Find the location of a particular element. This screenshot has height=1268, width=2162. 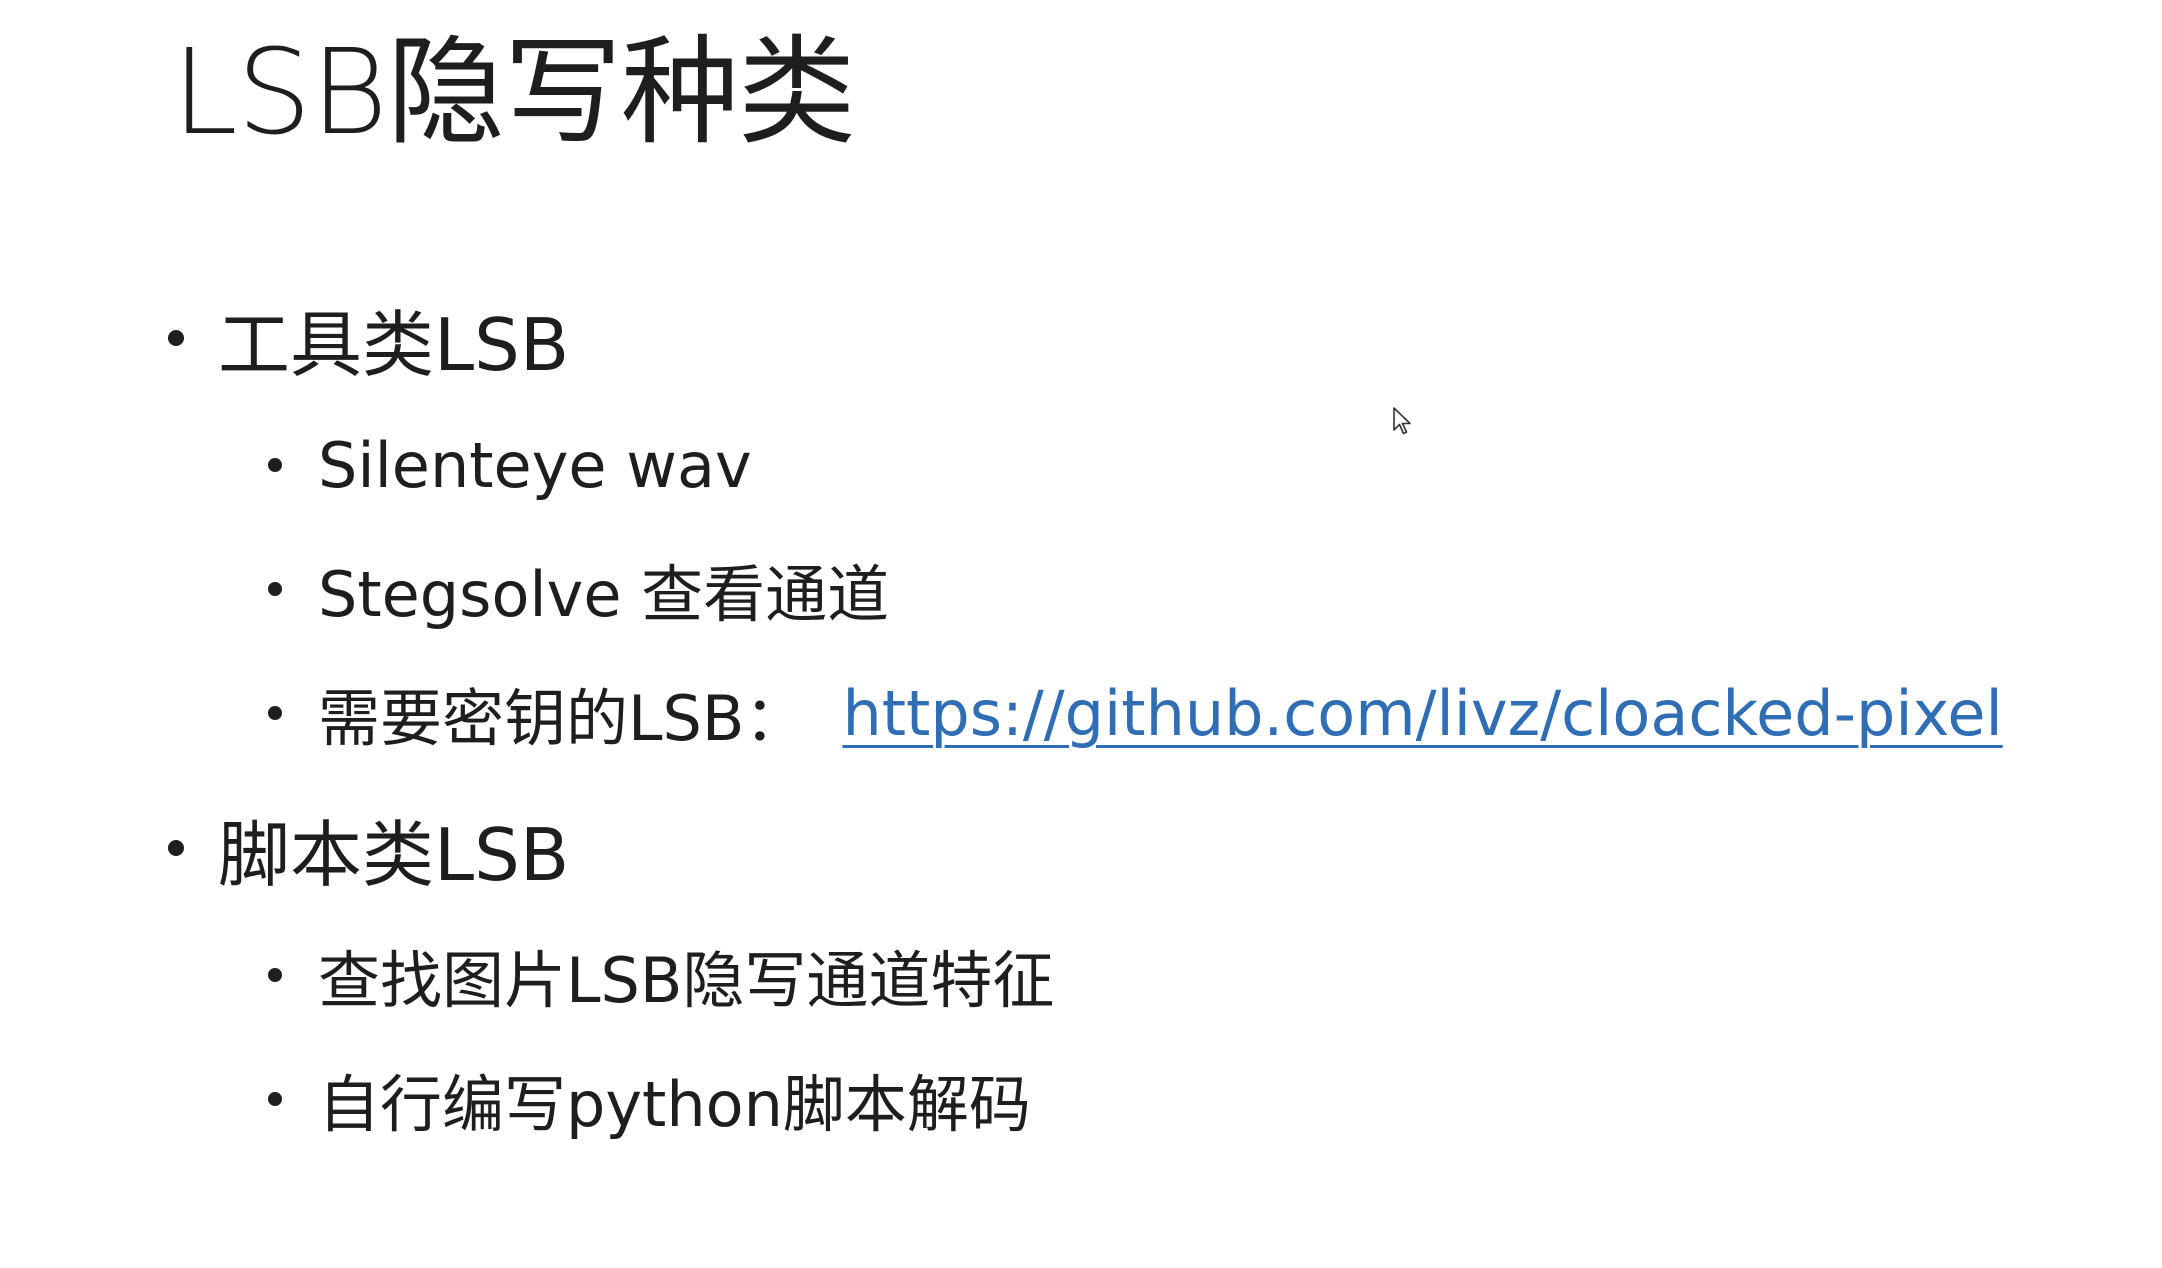

slide-title: LSB隐写种类 is located at coordinates (514, 92).